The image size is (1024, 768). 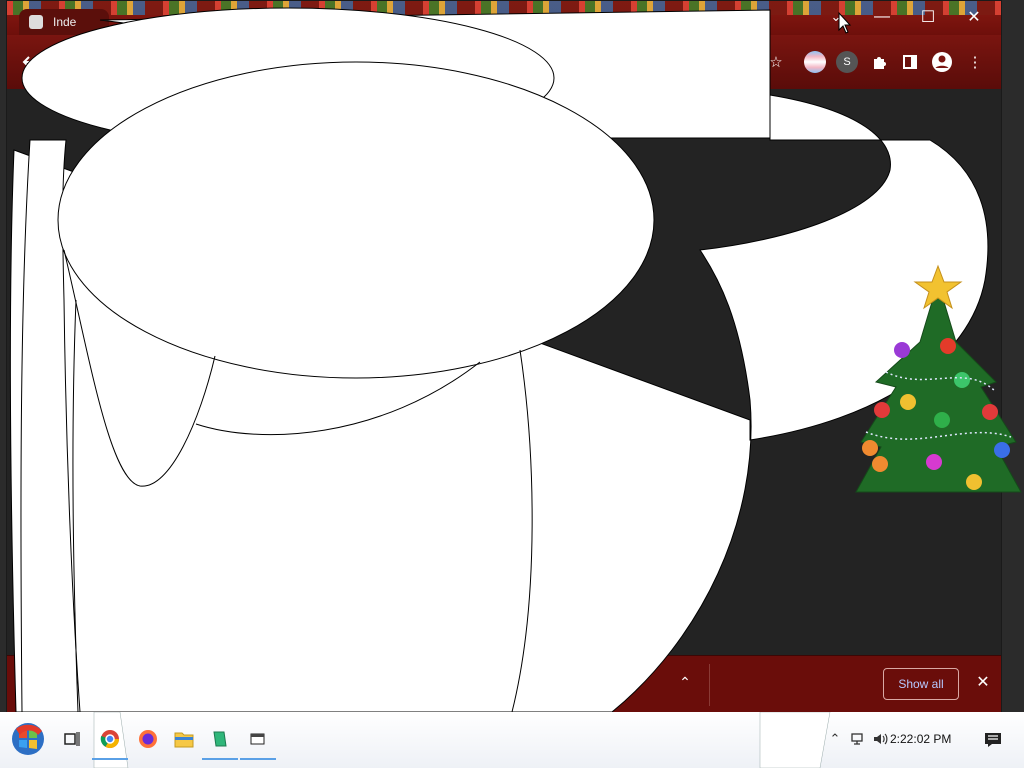 What do you see at coordinates (220, 740) in the screenshot?
I see `green-app-taskbar-icon` at bounding box center [220, 740].